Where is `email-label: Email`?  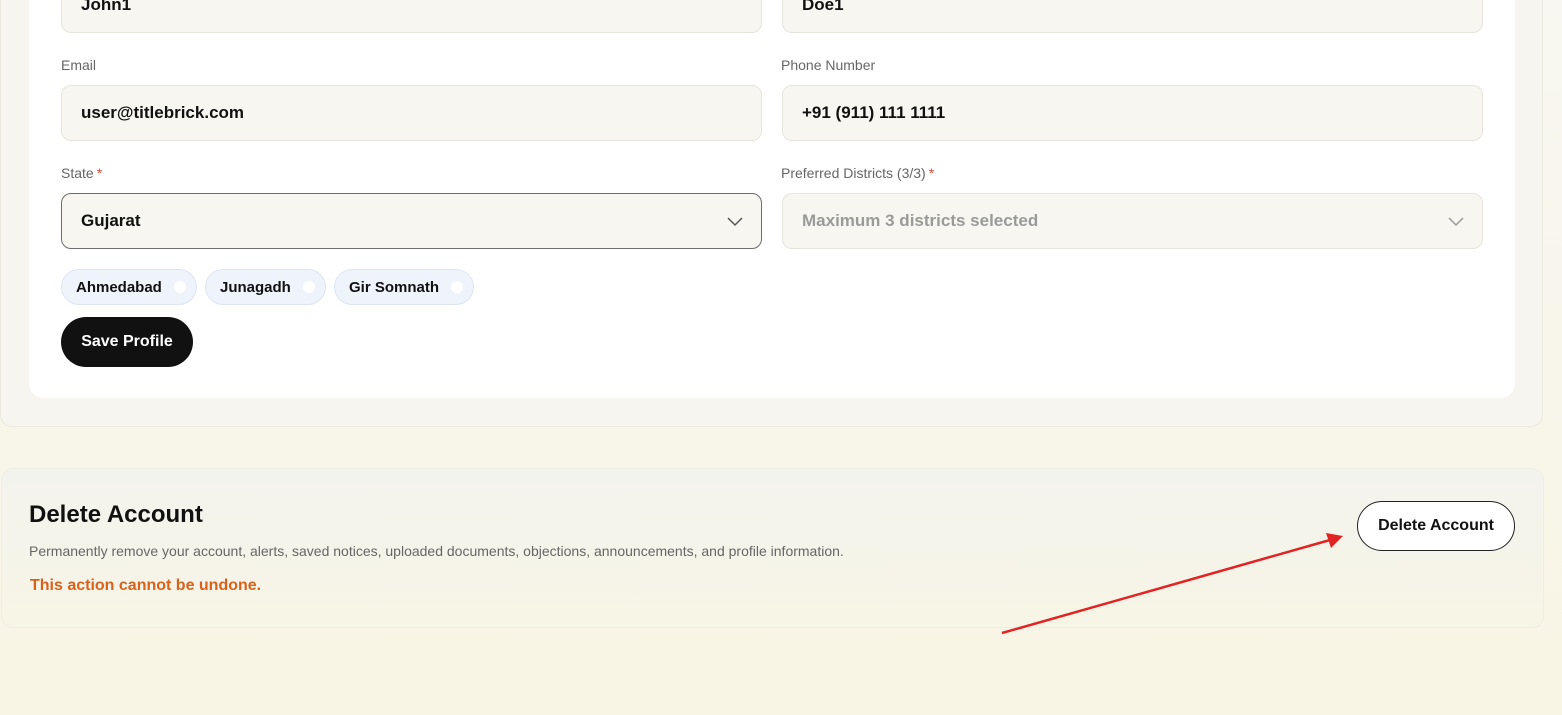
email-label: Email is located at coordinates (78, 65).